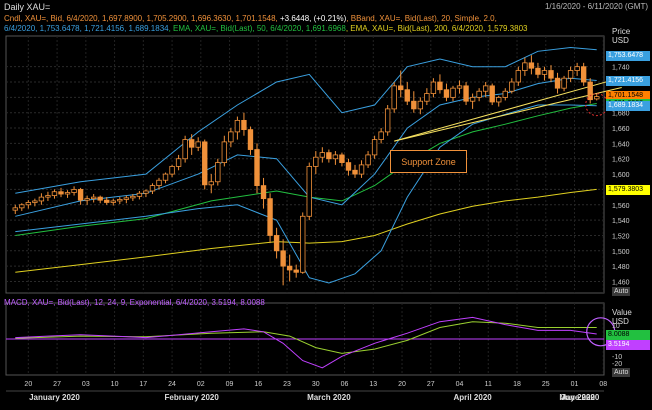 The image size is (652, 410). What do you see at coordinates (620, 40) in the screenshot?
I see `price-axis-unit: USD` at bounding box center [620, 40].